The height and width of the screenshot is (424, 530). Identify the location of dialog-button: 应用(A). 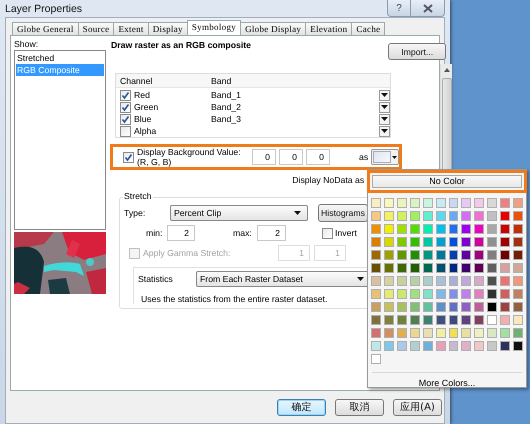
(417, 407).